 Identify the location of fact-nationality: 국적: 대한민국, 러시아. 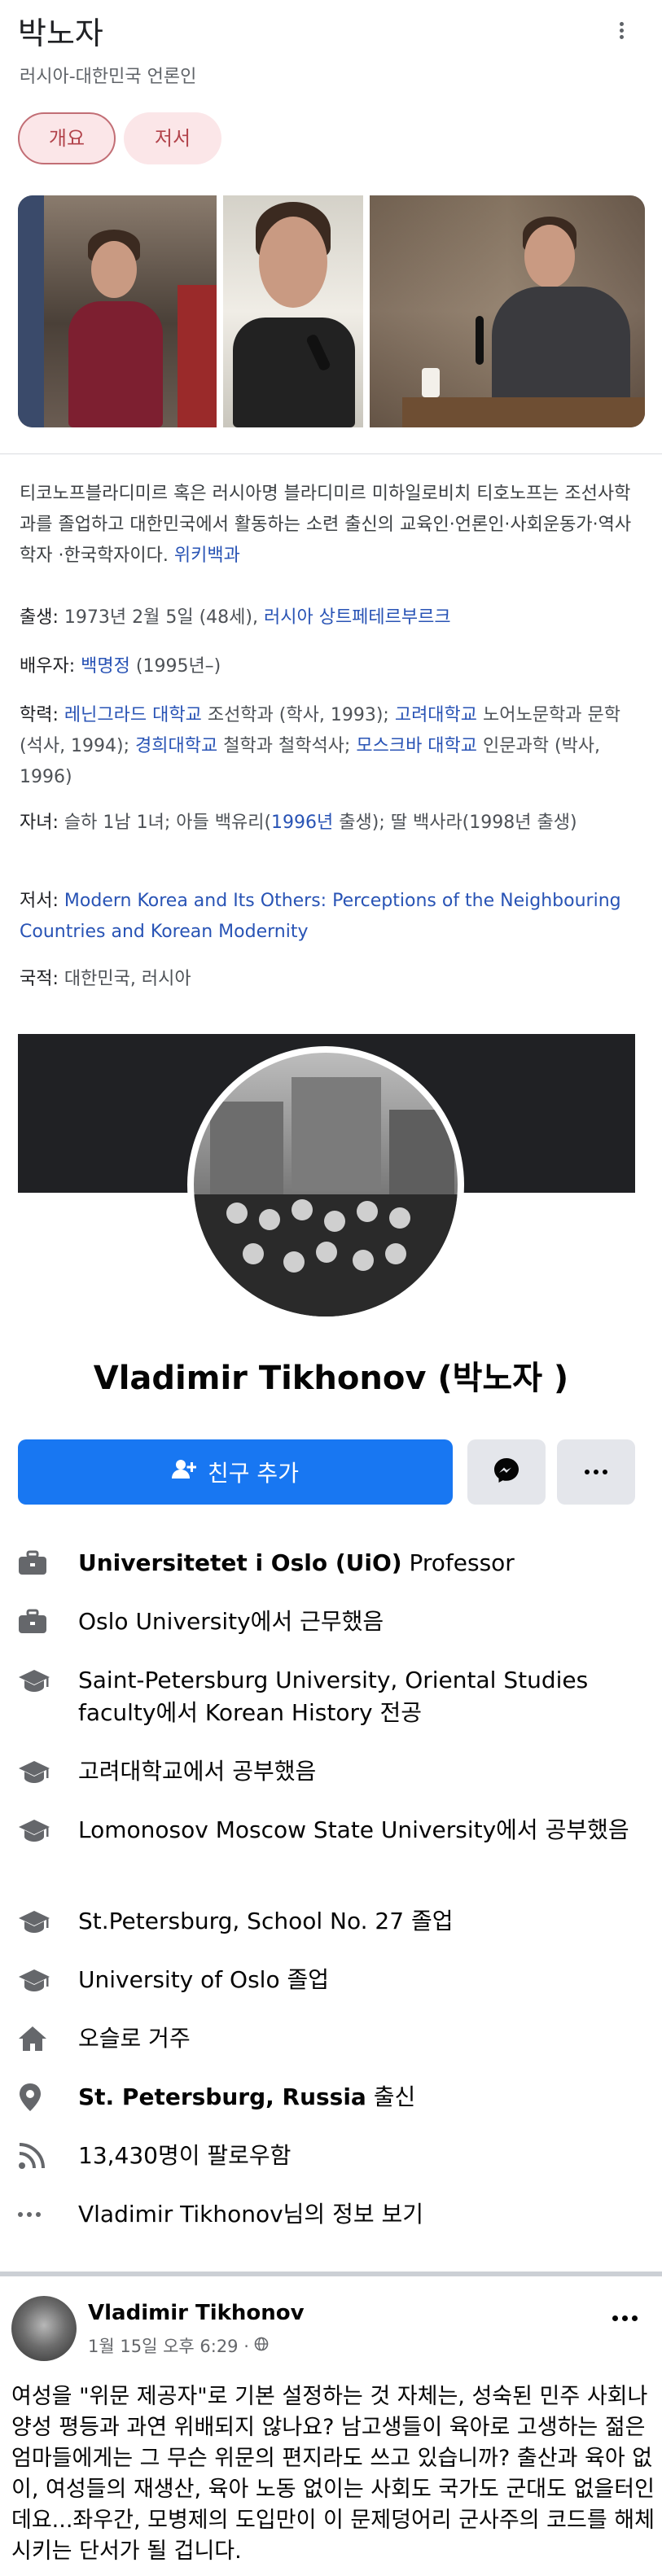
(329, 979).